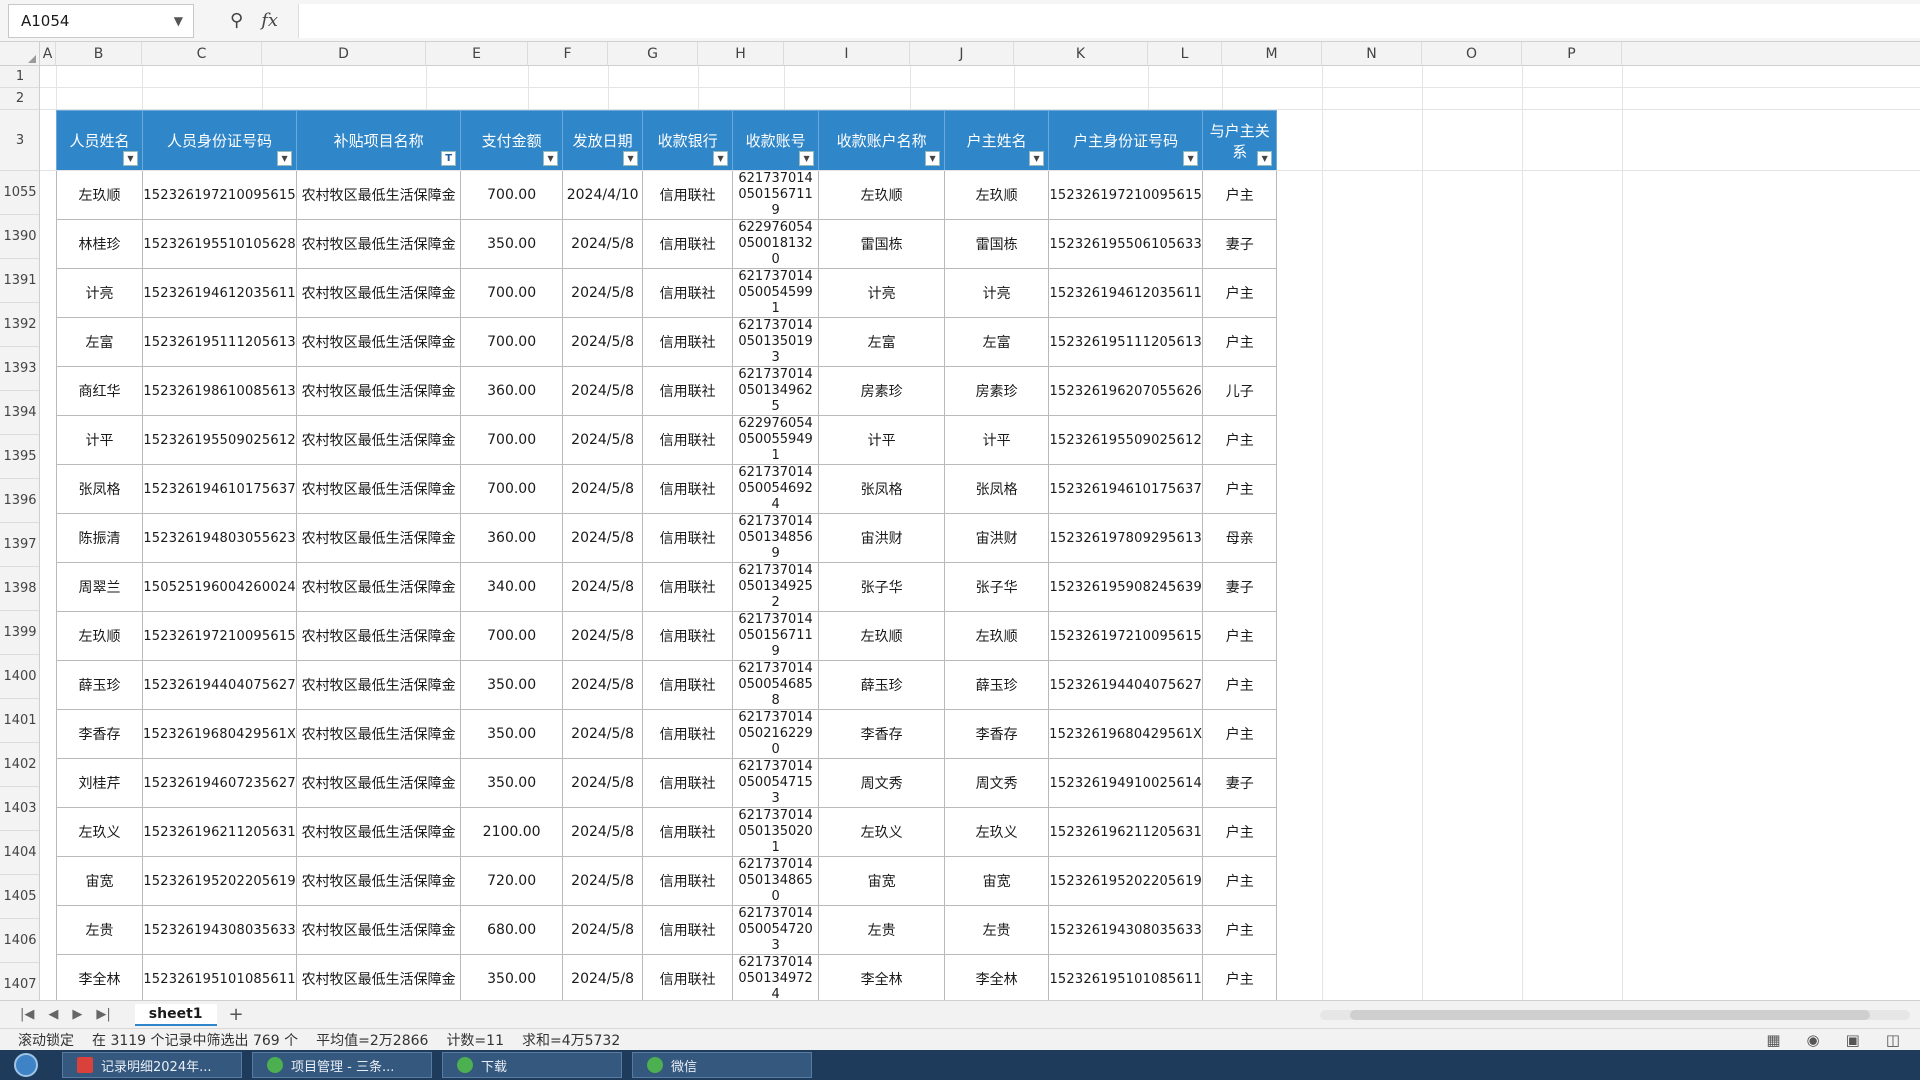 This screenshot has height=1080, width=1920. I want to click on table-cell: 房素珍, so click(997, 391).